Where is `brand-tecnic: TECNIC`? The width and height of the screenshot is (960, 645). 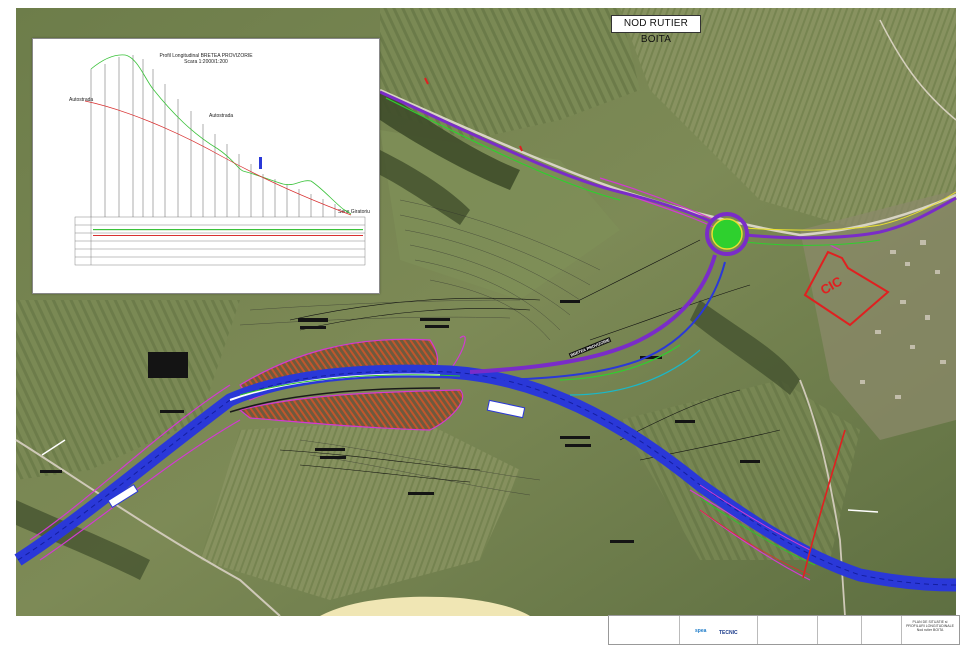 brand-tecnic: TECNIC is located at coordinates (728, 633).